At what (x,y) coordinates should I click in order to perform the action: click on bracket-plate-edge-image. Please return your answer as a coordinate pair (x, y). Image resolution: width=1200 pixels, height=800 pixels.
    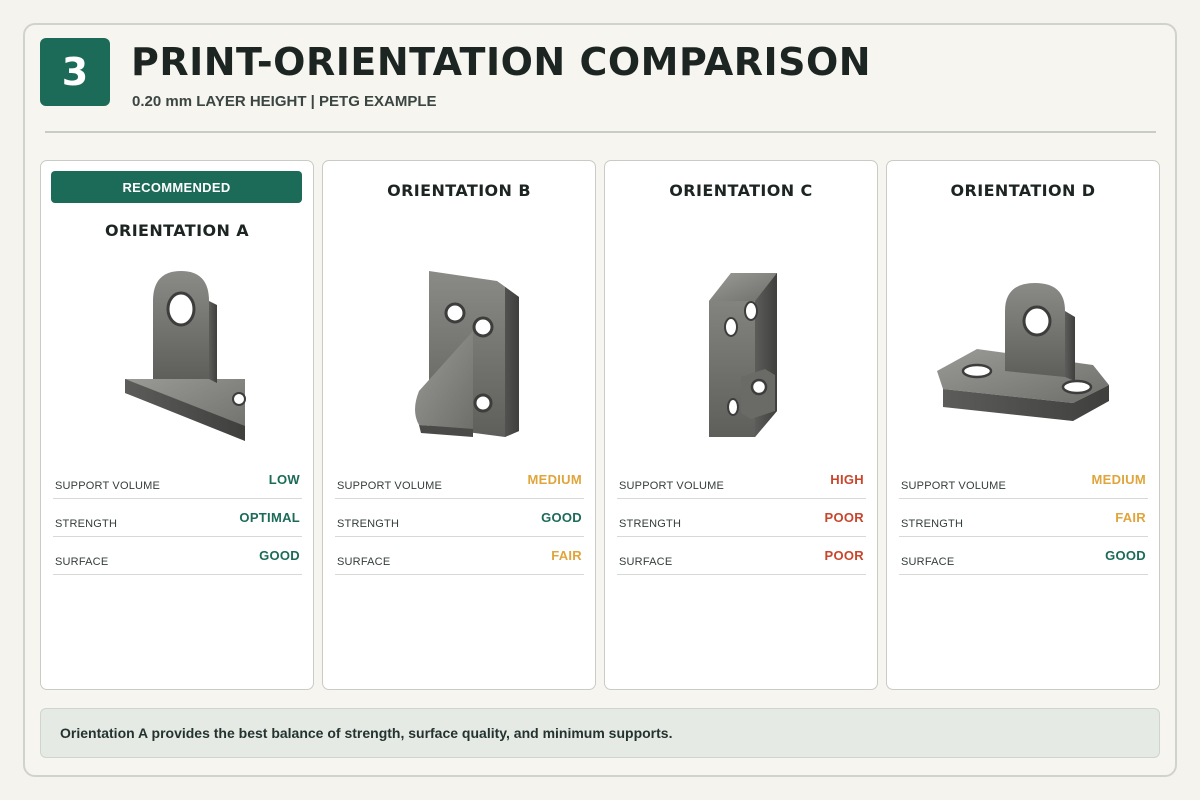
    Looking at the image, I should click on (743, 355).